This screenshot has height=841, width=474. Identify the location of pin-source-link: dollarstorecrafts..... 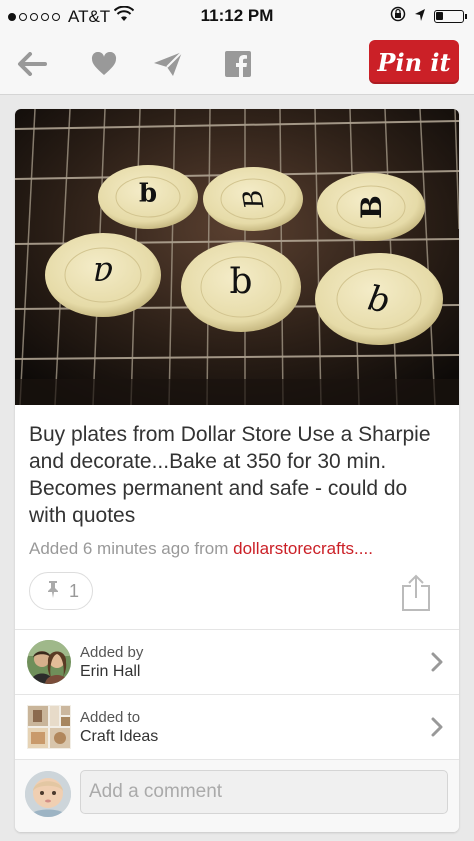
(303, 548).